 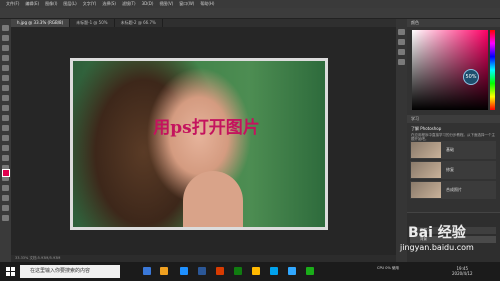 I want to click on tab-document-2: 未标题-1 @ 50%, so click(x=92, y=23).